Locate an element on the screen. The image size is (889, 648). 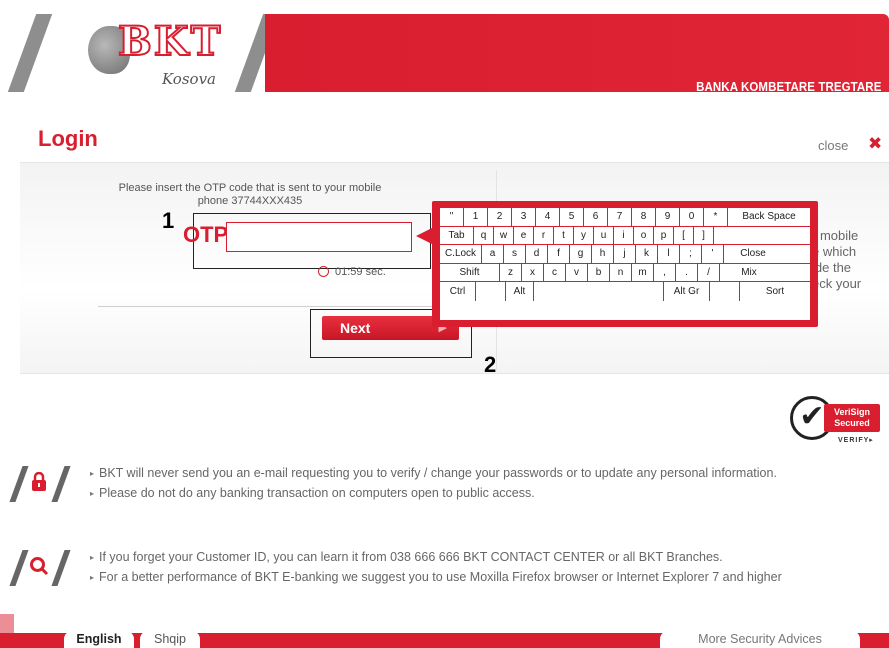
key-5: 5 is located at coordinates (572, 217).